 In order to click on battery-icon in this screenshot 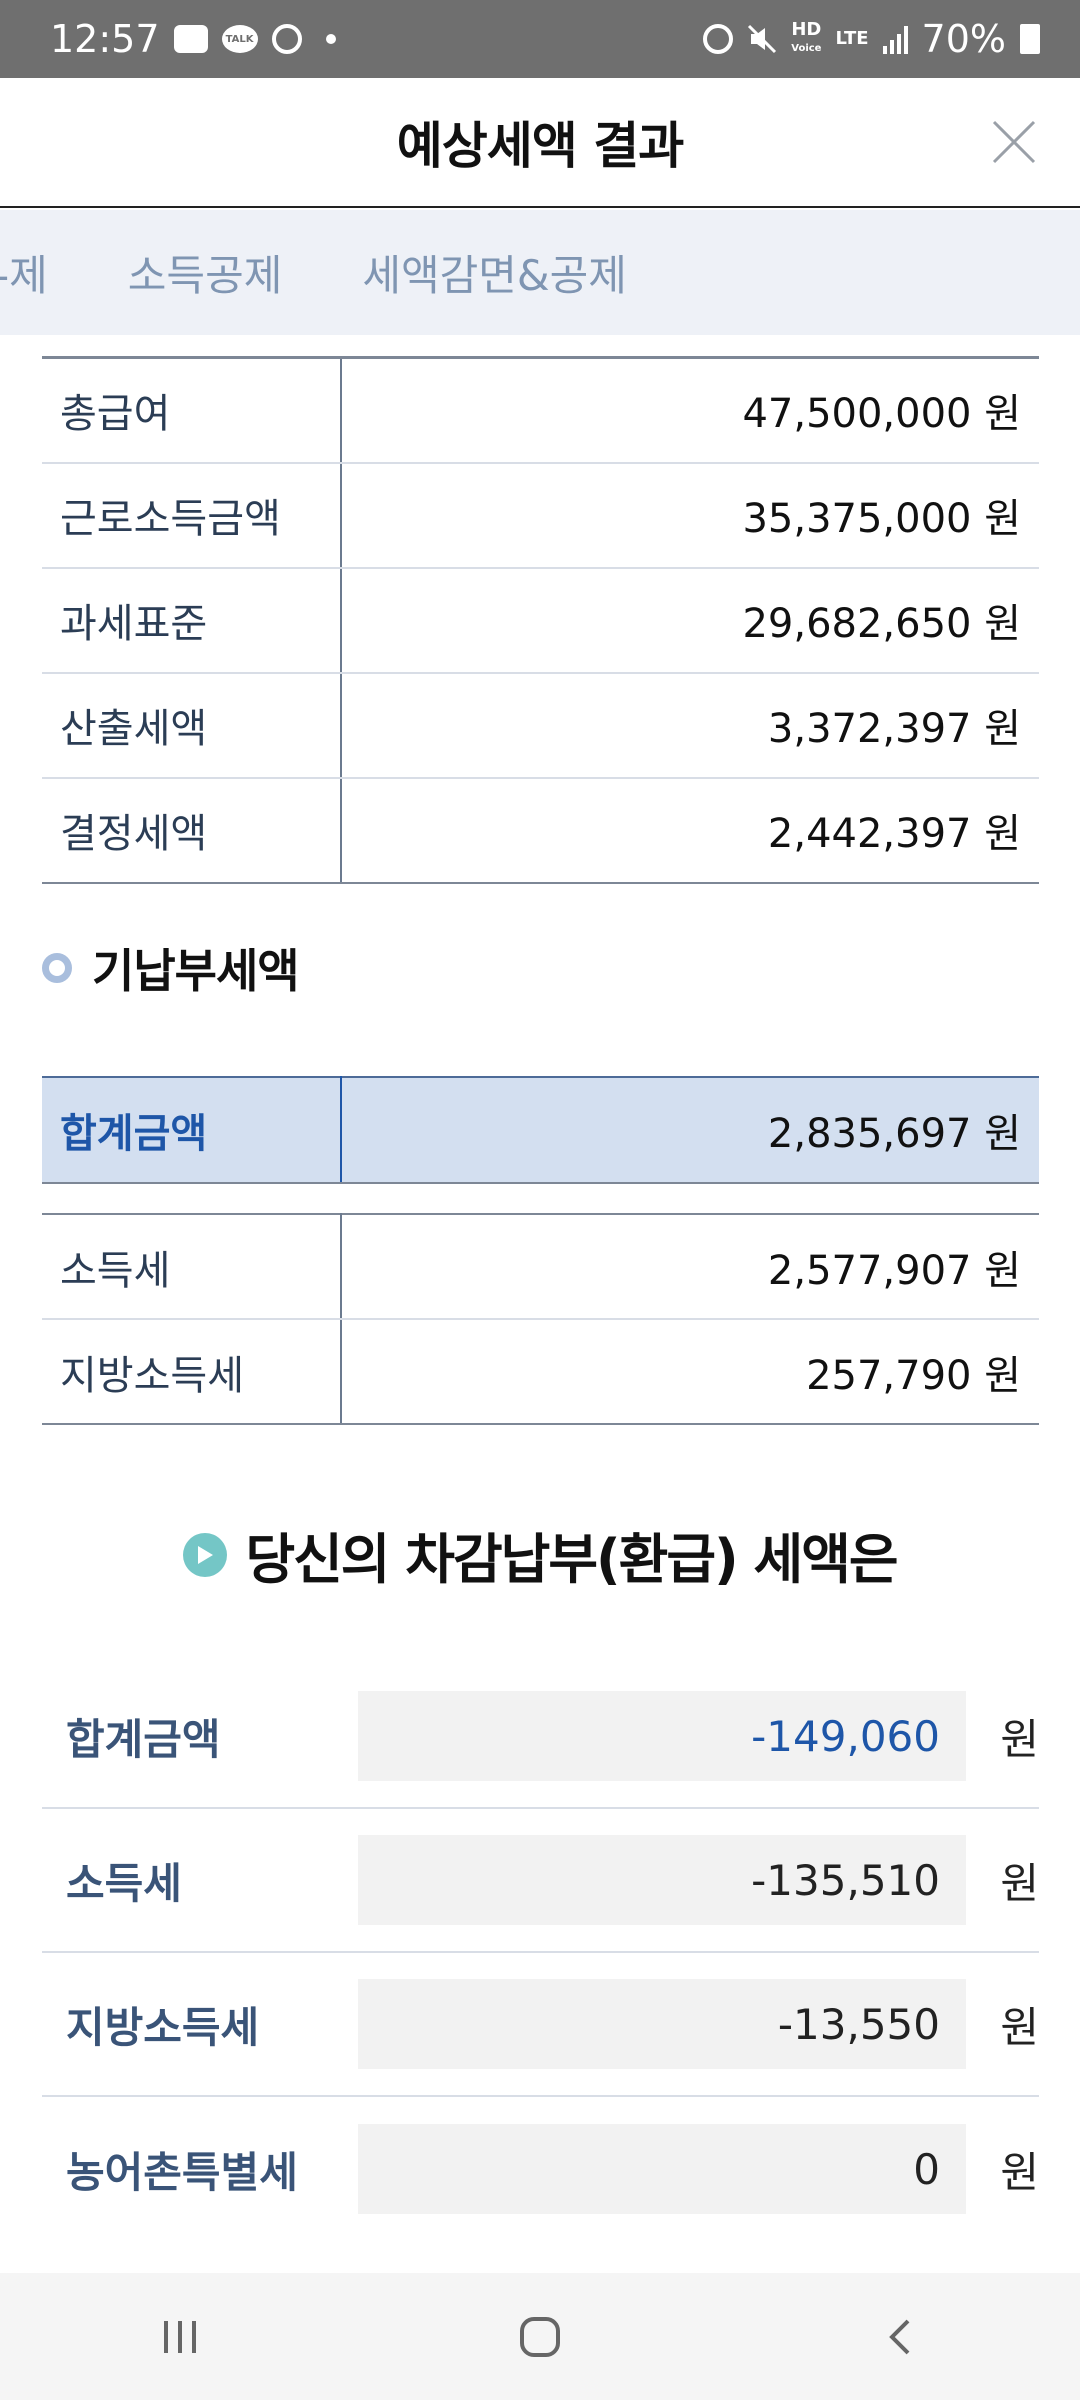, I will do `click(1030, 39)`.